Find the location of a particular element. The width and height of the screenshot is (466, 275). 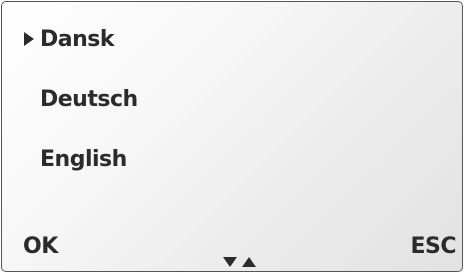

arrow-down-icon is located at coordinates (230, 262).